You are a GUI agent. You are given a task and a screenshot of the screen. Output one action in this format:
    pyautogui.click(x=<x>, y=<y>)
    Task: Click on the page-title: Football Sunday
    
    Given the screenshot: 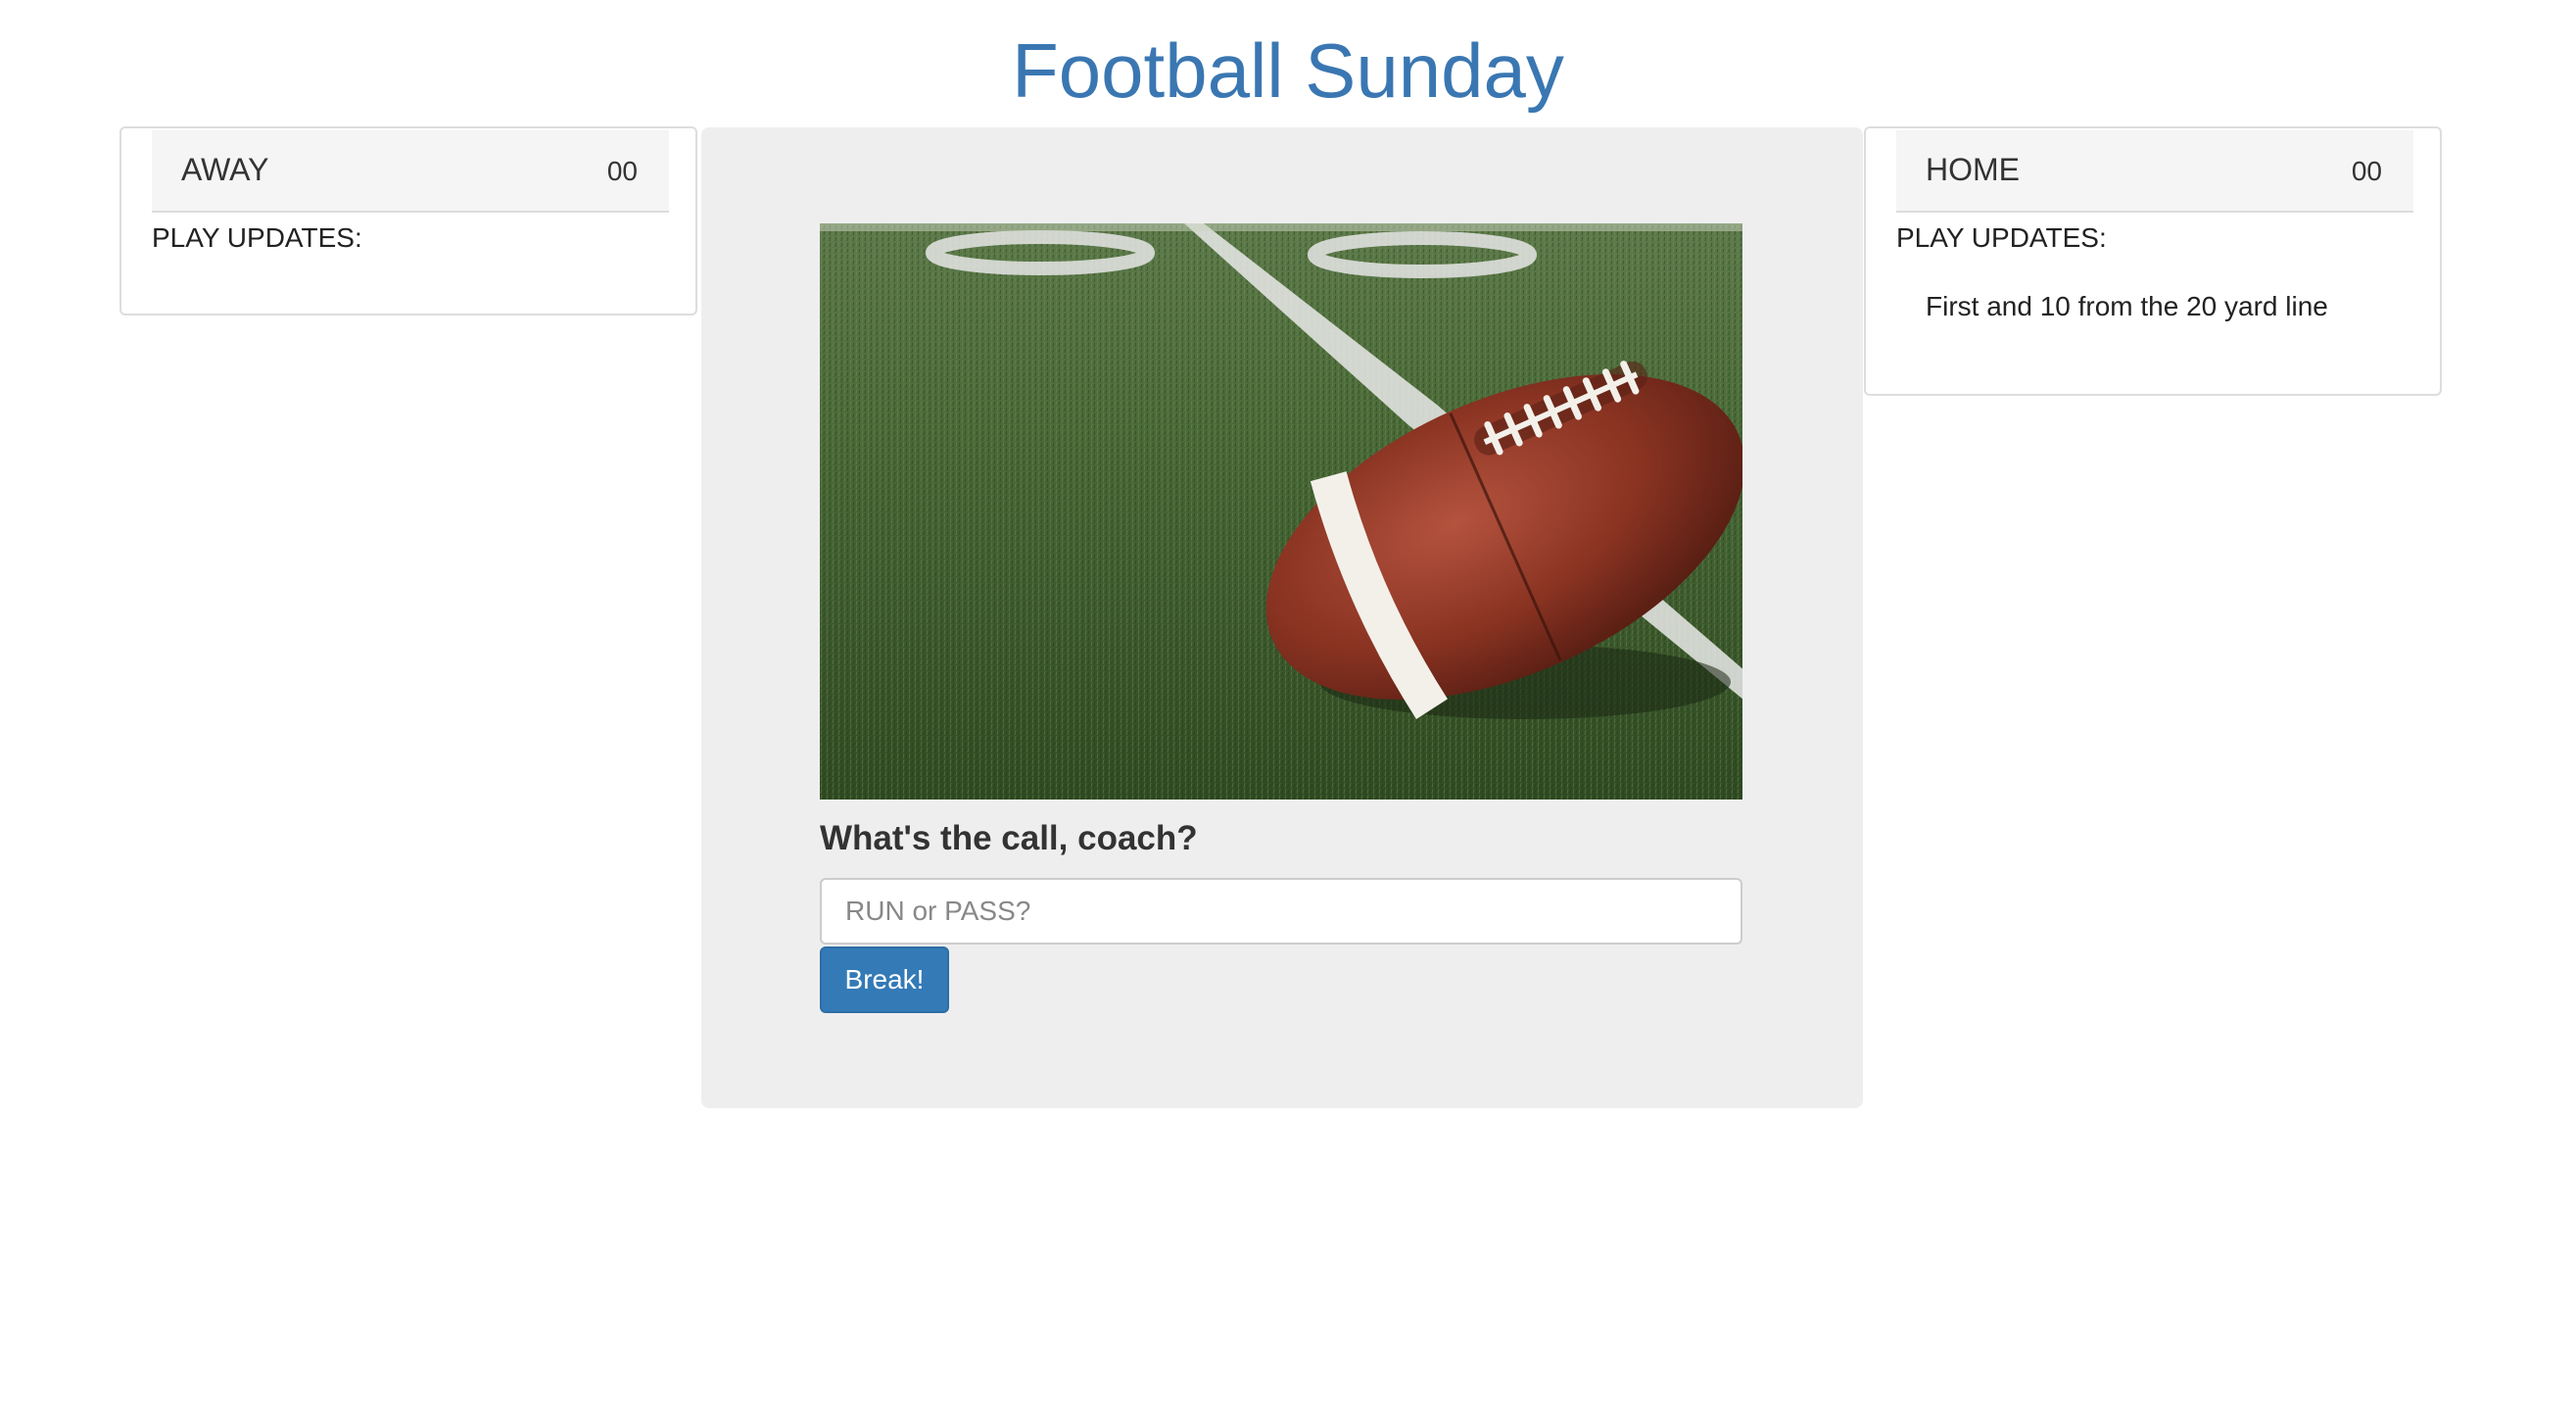 What is the action you would take?
    pyautogui.click(x=1288, y=70)
    